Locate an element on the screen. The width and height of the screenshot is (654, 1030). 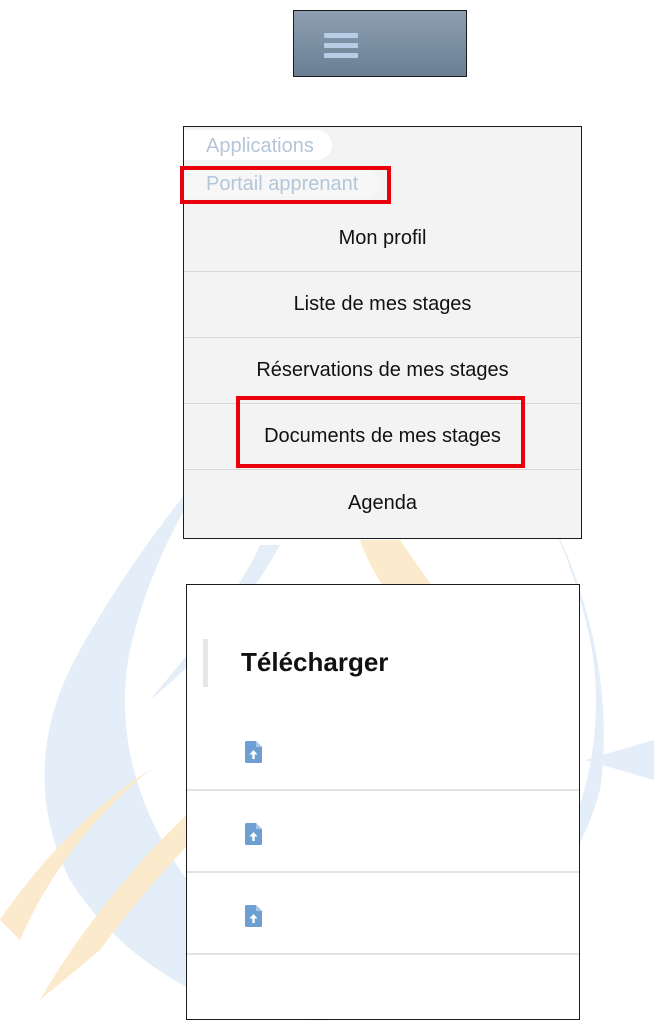
download-title: Télécharger is located at coordinates (315, 662).